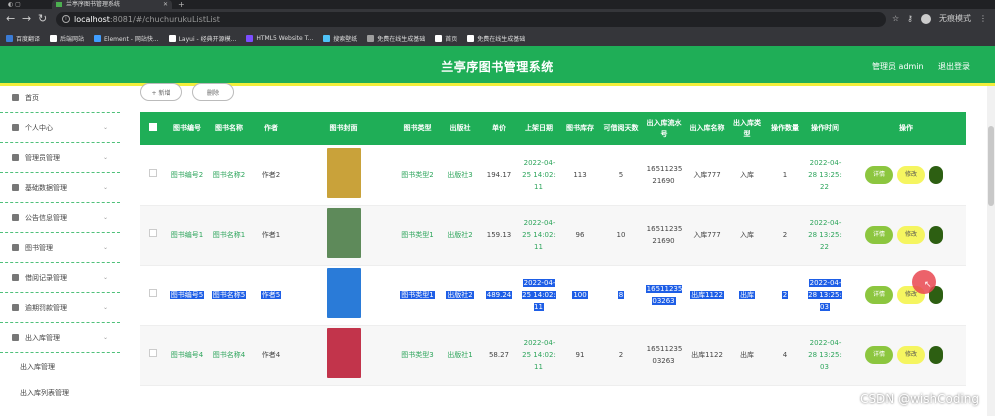 This screenshot has height=416, width=995. What do you see at coordinates (926, 19) in the screenshot?
I see `incognito-icon` at bounding box center [926, 19].